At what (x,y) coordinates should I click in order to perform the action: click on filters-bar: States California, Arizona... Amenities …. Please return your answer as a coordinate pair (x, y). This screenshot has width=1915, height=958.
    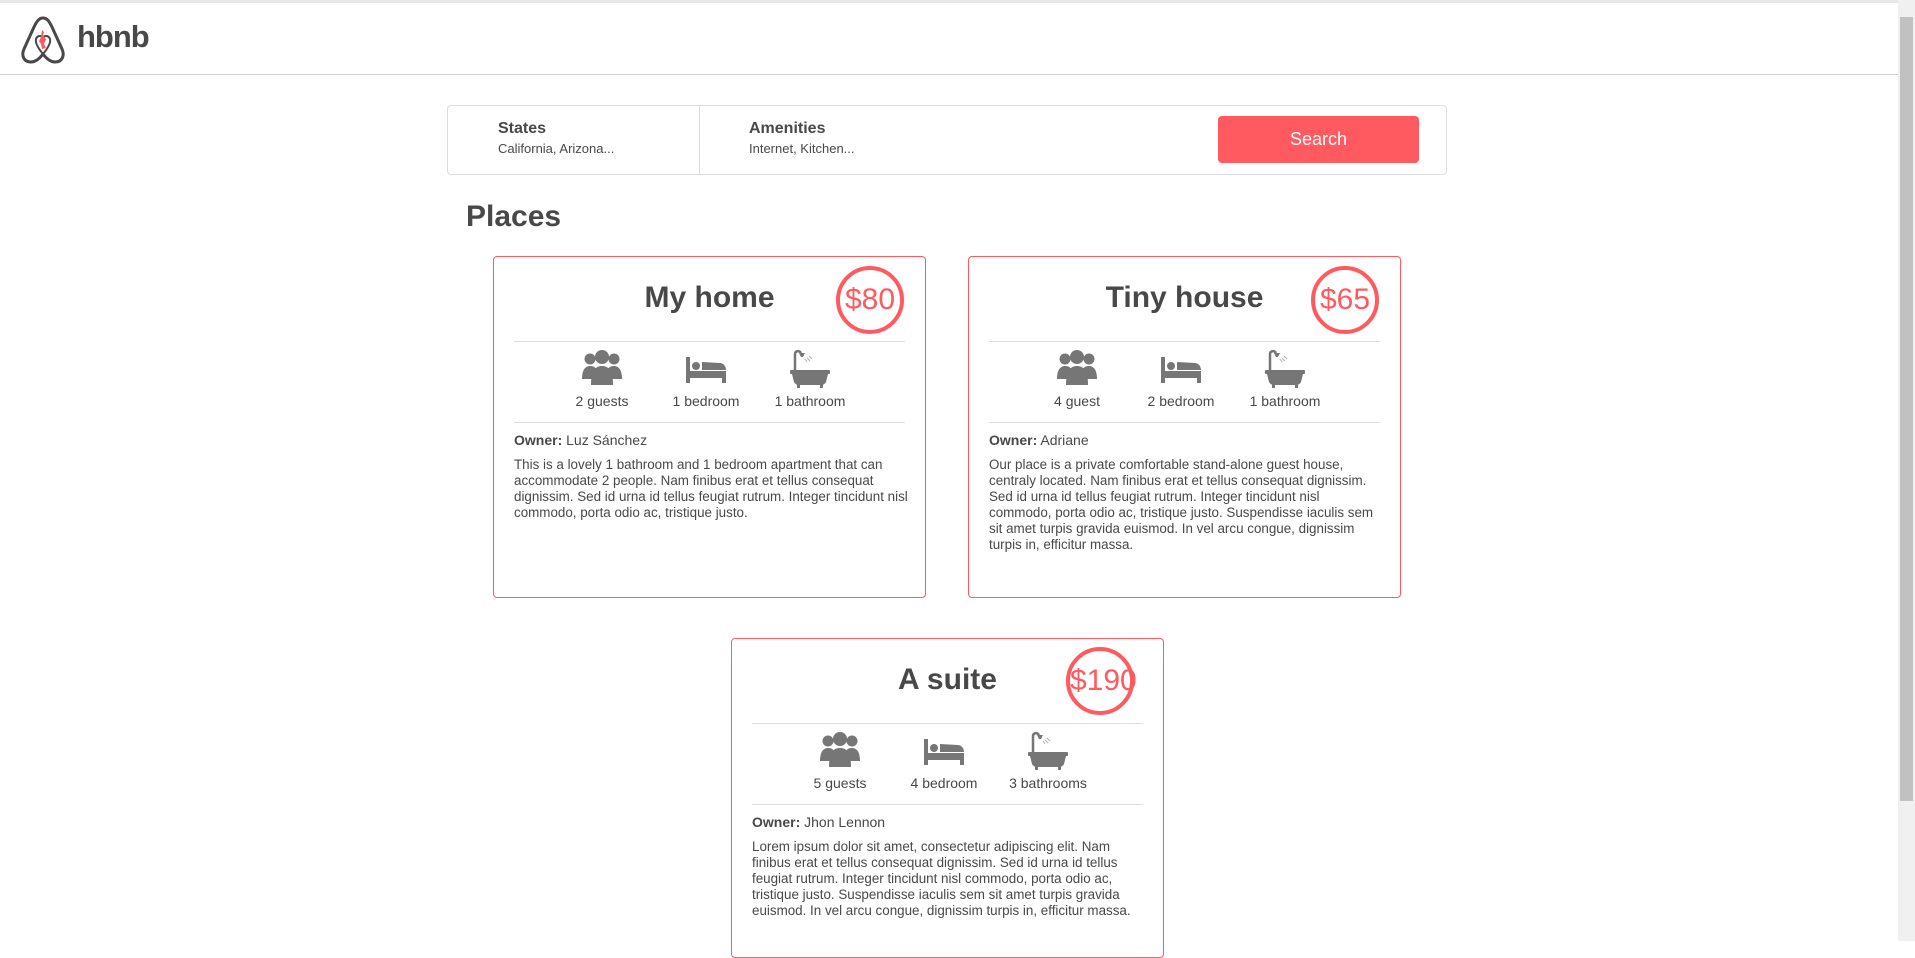
    Looking at the image, I should click on (947, 140).